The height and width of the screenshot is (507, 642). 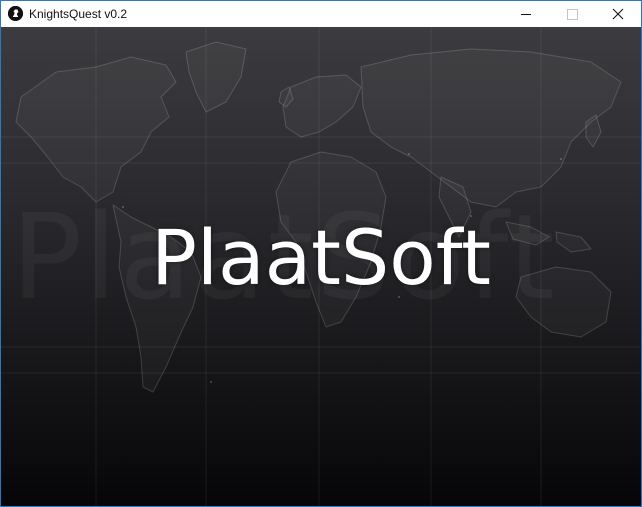 I want to click on knight-icon, so click(x=15, y=13).